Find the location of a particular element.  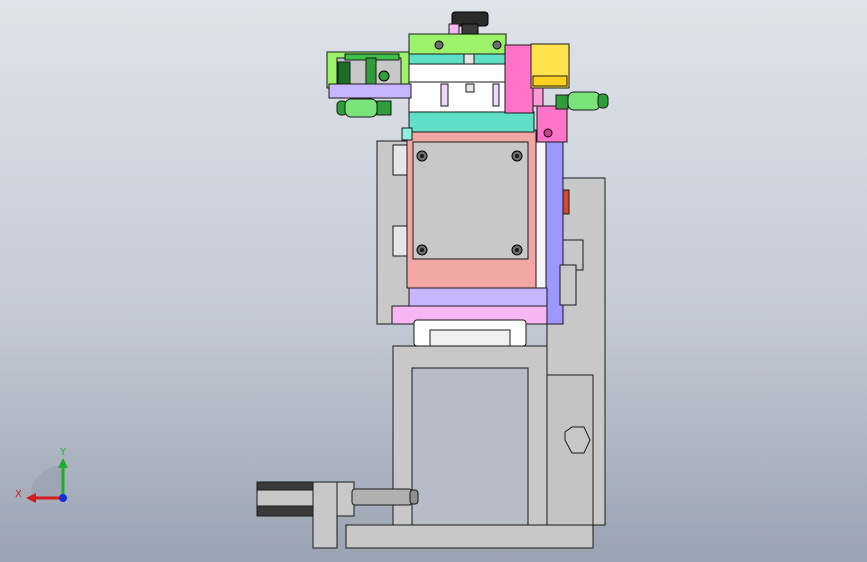

left-bracket-slot-top is located at coordinates (400, 160).